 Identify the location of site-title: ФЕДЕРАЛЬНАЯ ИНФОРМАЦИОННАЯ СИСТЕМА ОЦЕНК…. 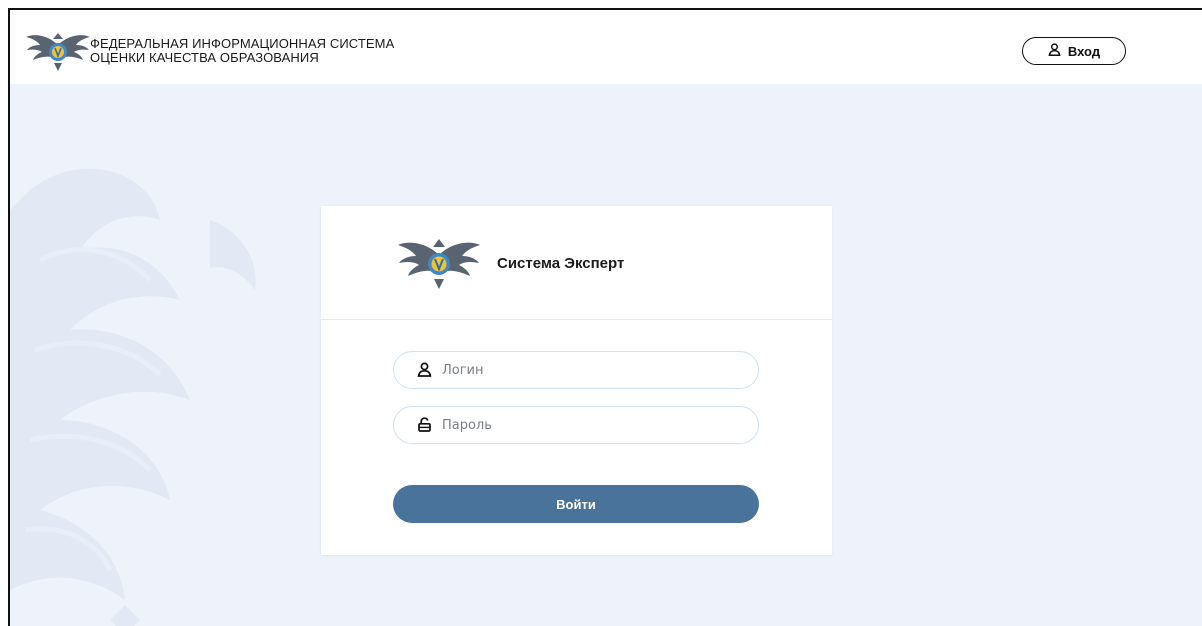
(242, 51).